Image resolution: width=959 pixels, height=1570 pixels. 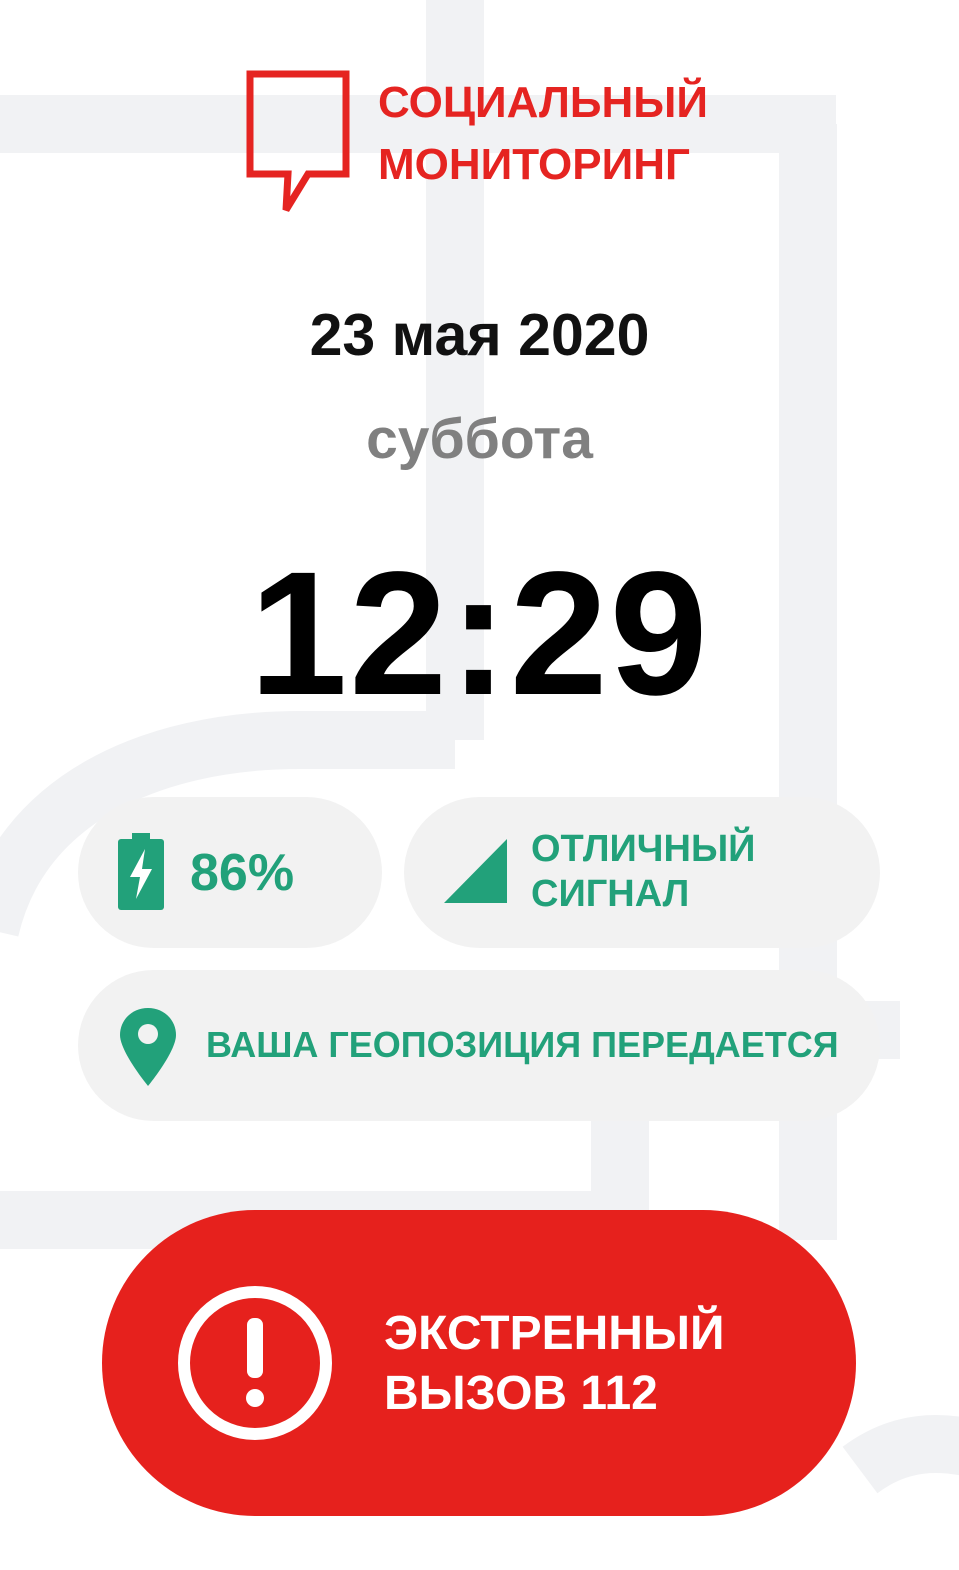 I want to click on app-name: СОЦИАЛЬНЫЙ МОНИТОРИНГ, so click(x=543, y=134).